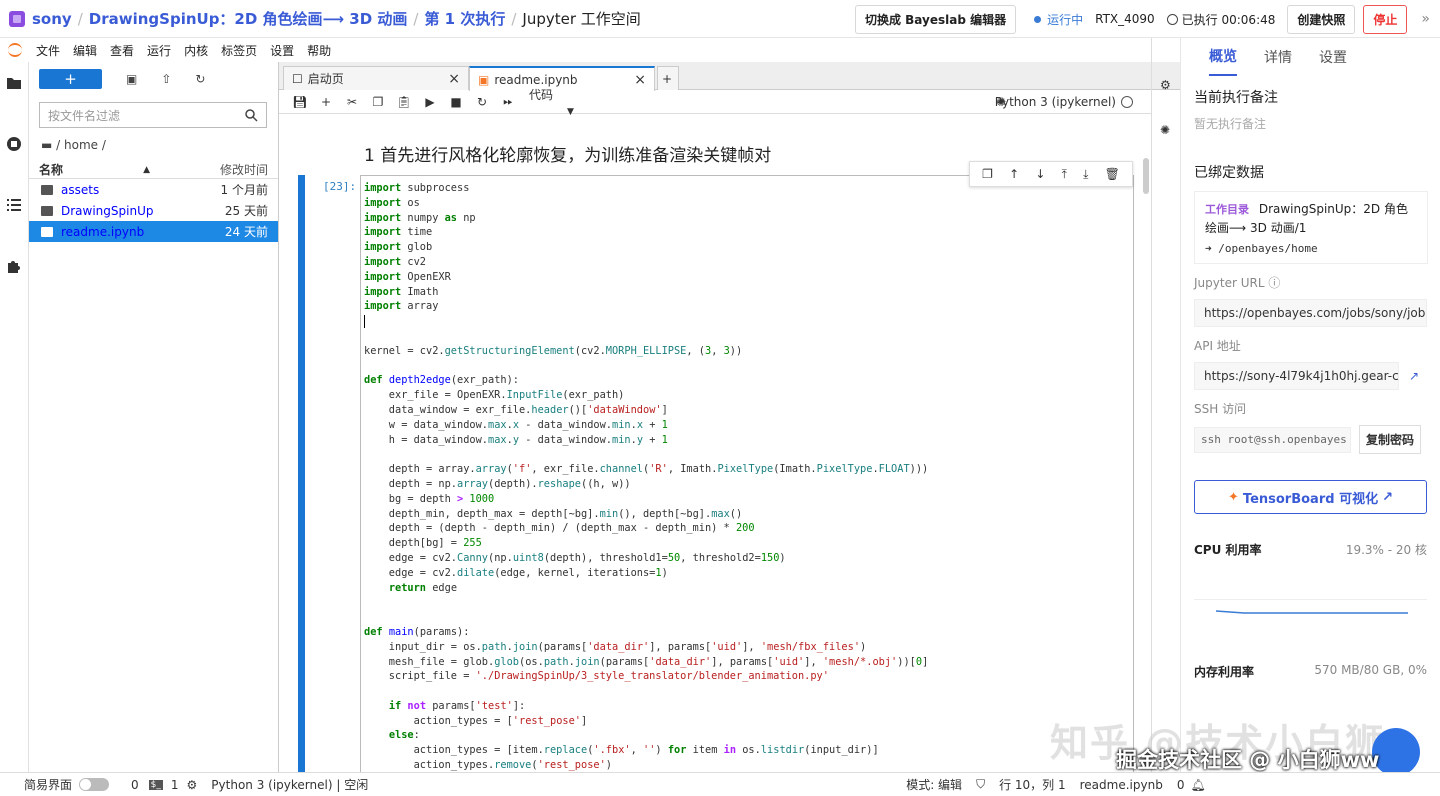 Image resolution: width=1440 pixels, height=796 pixels. What do you see at coordinates (122, 50) in the screenshot?
I see `menu-view: 查看` at bounding box center [122, 50].